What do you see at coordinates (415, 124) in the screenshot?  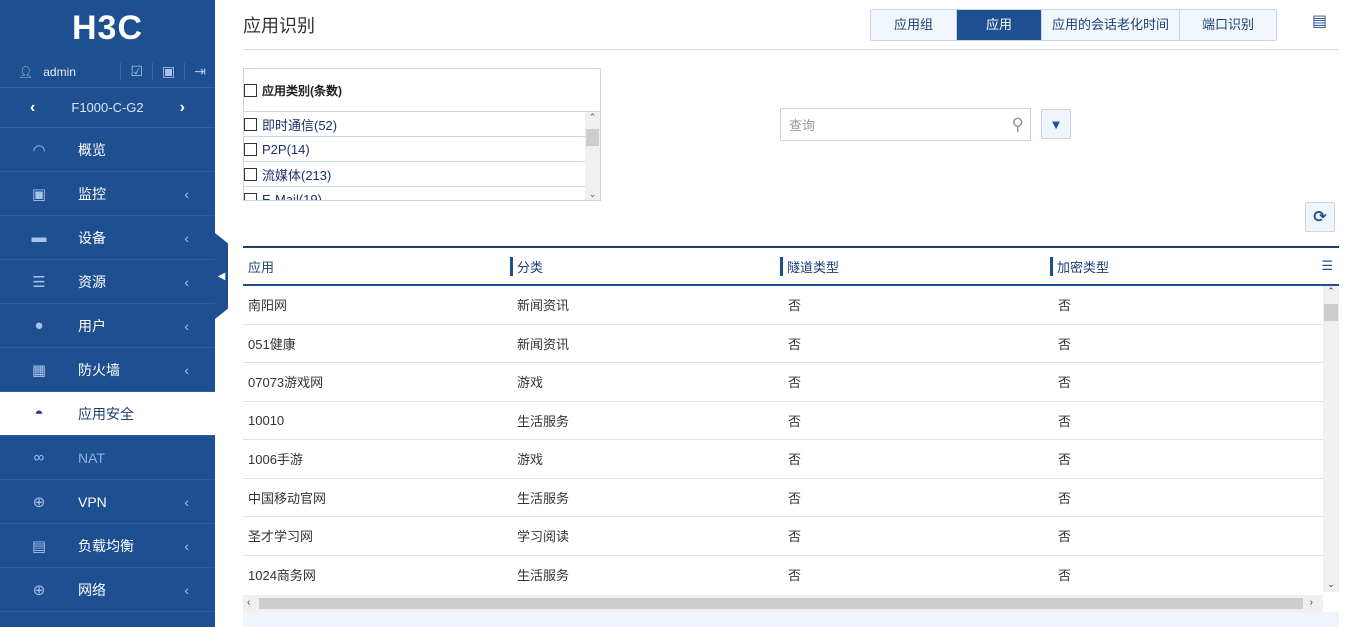 I see `category-item: 即时通信(52)` at bounding box center [415, 124].